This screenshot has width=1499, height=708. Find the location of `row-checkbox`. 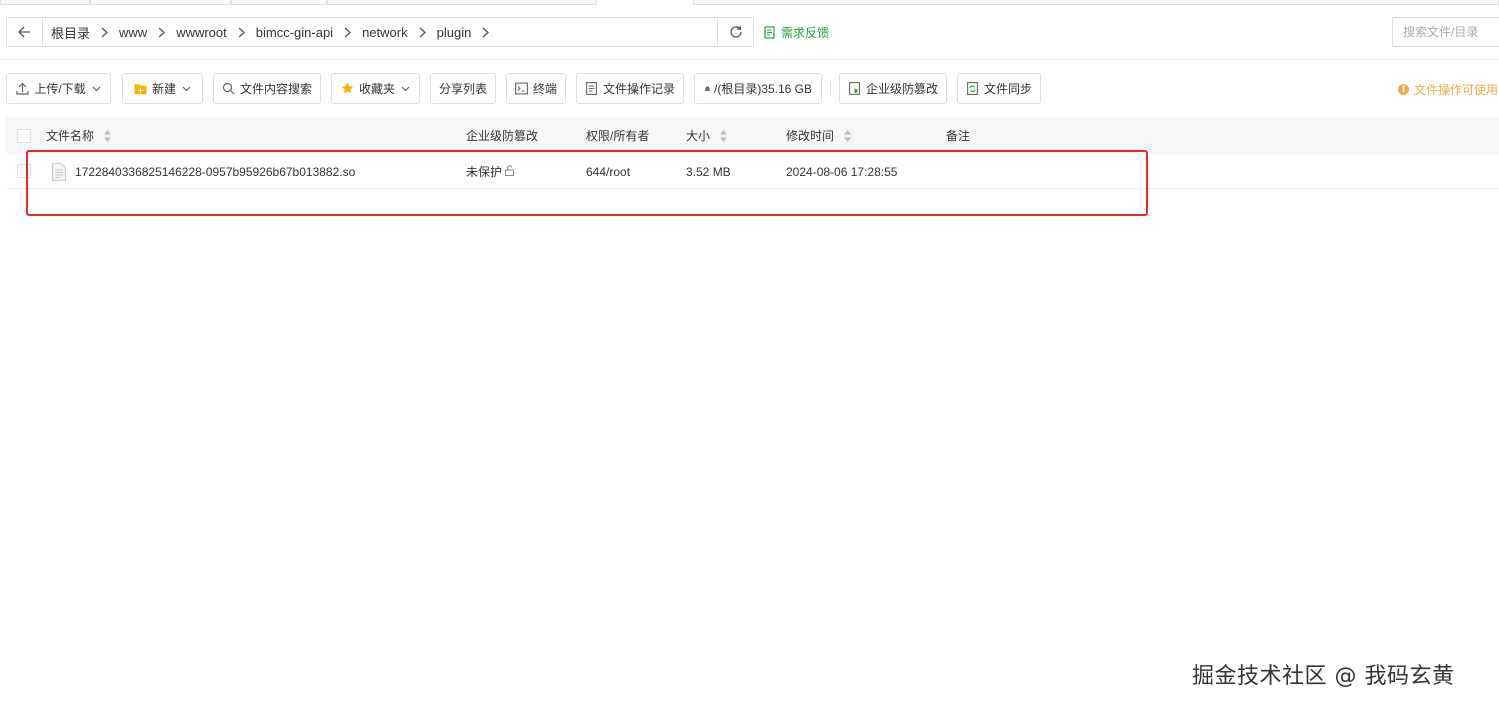

row-checkbox is located at coordinates (24, 171).